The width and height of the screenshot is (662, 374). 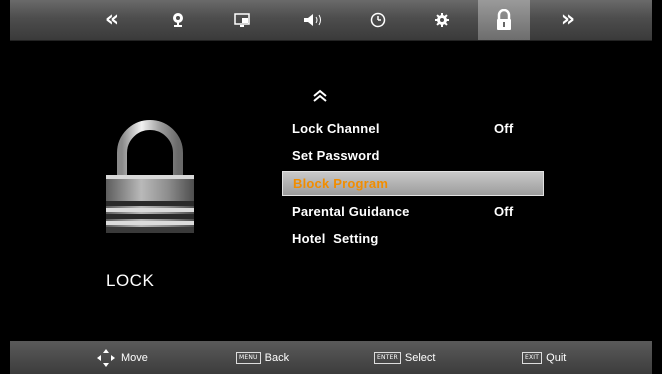 I want to click on menu-item-label: Parental Guidance, so click(x=351, y=211).